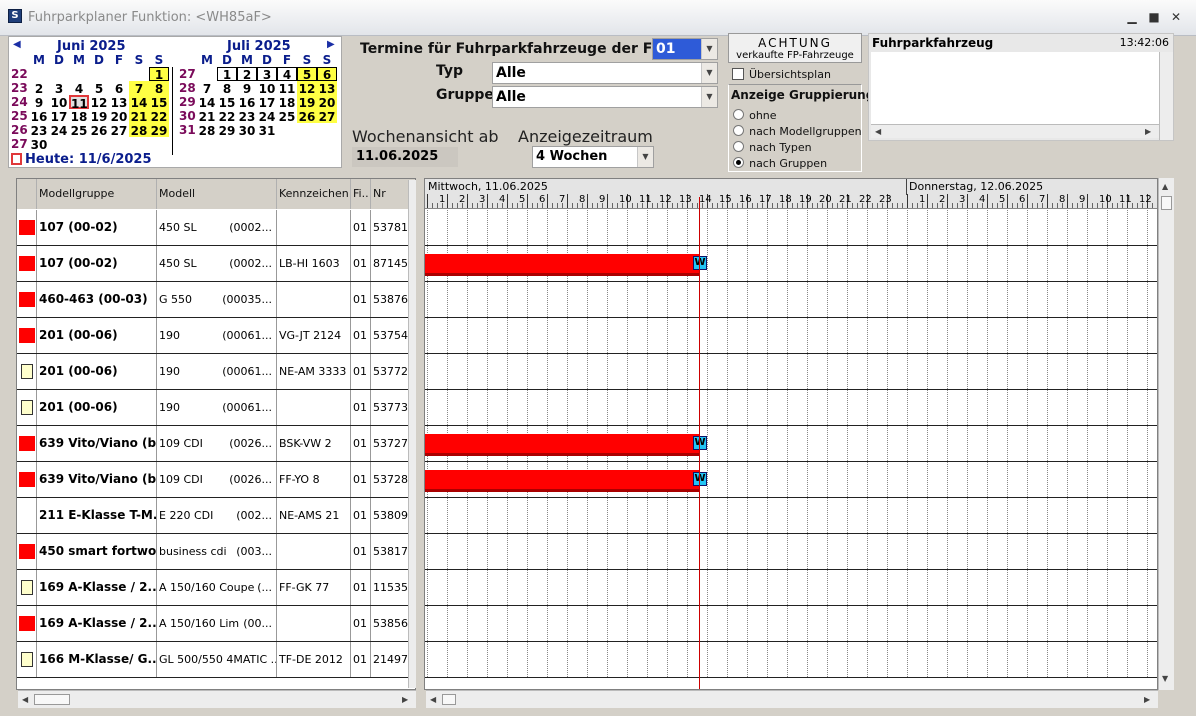 This screenshot has height=716, width=1196. Describe the element at coordinates (605, 97) in the screenshot. I see `gruppe-select: Alle ▼` at that location.